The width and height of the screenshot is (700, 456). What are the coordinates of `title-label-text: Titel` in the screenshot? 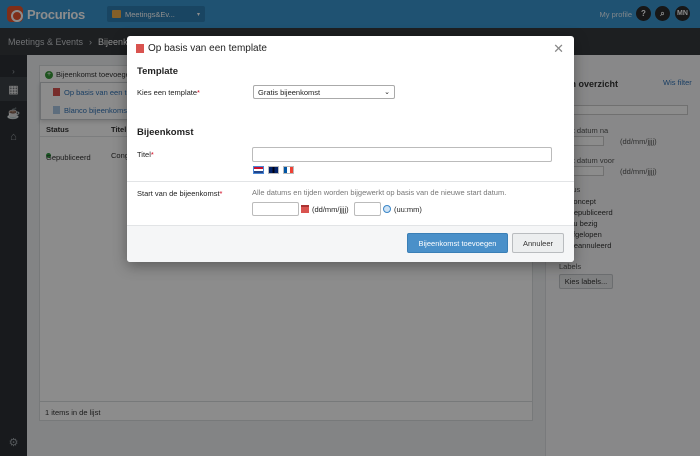 It's located at (144, 154).